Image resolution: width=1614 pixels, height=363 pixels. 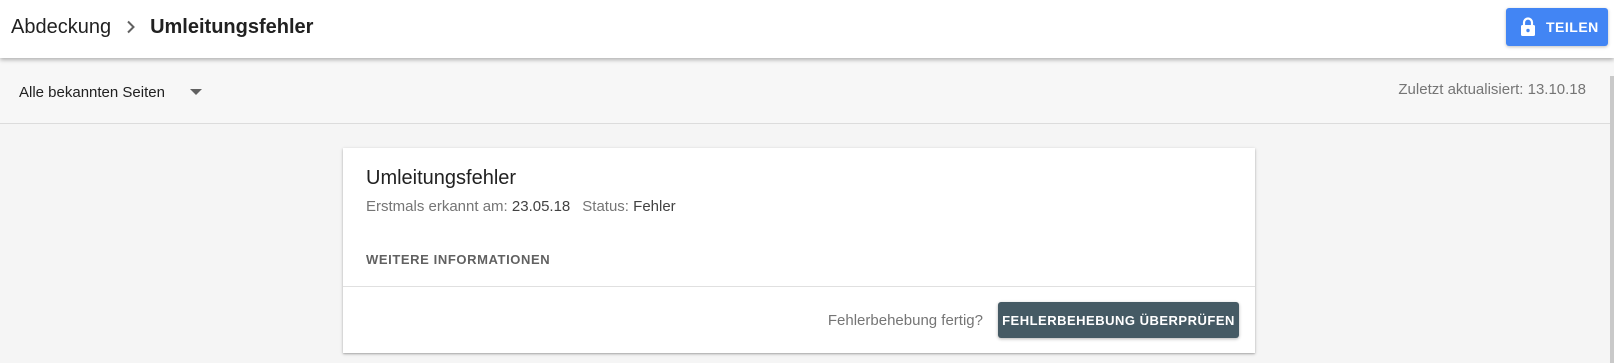 I want to click on status-value: Fehler, so click(x=654, y=206).